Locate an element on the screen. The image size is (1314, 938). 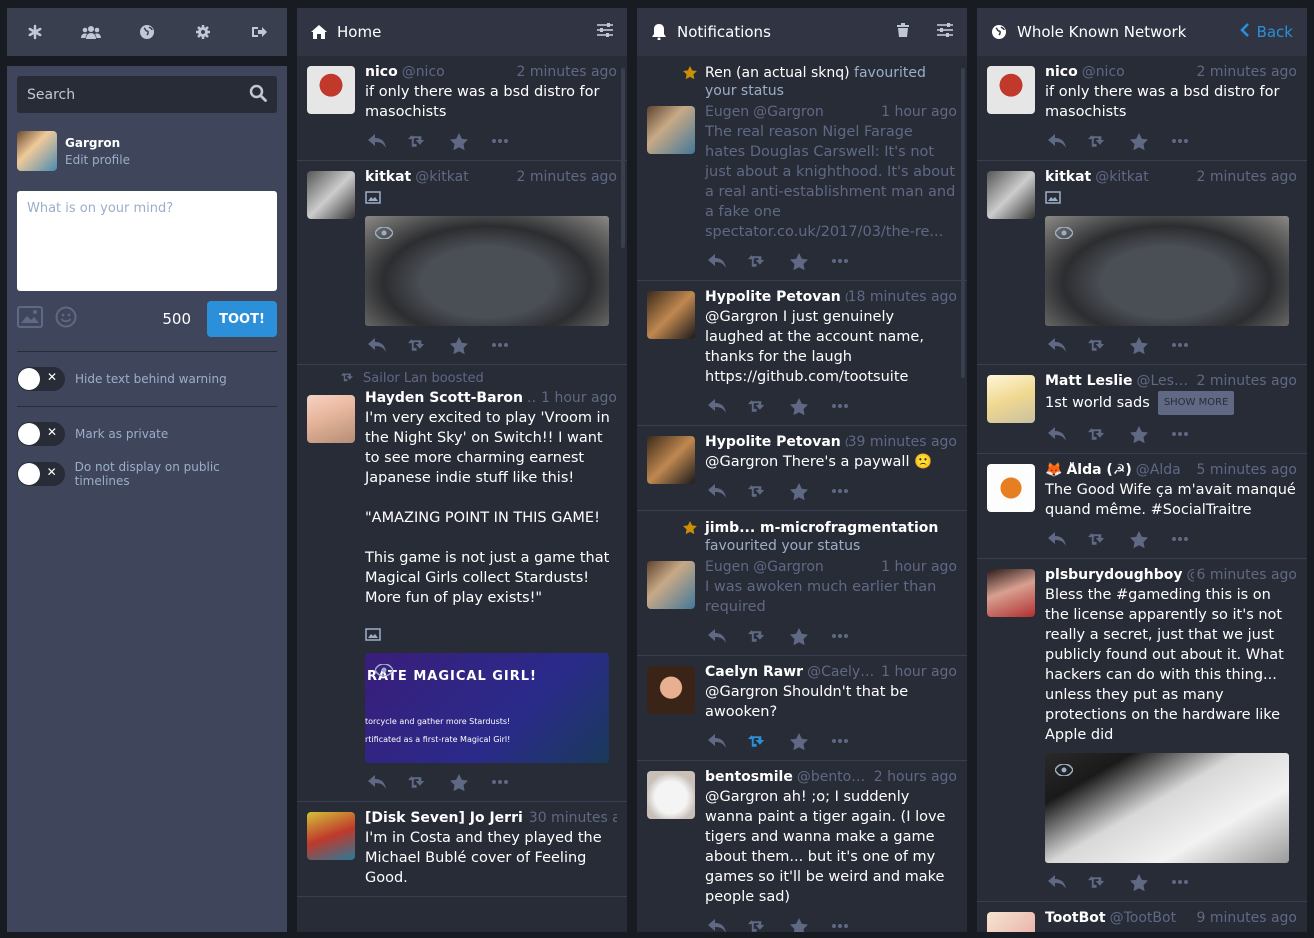
search-icon is located at coordinates (258, 95).